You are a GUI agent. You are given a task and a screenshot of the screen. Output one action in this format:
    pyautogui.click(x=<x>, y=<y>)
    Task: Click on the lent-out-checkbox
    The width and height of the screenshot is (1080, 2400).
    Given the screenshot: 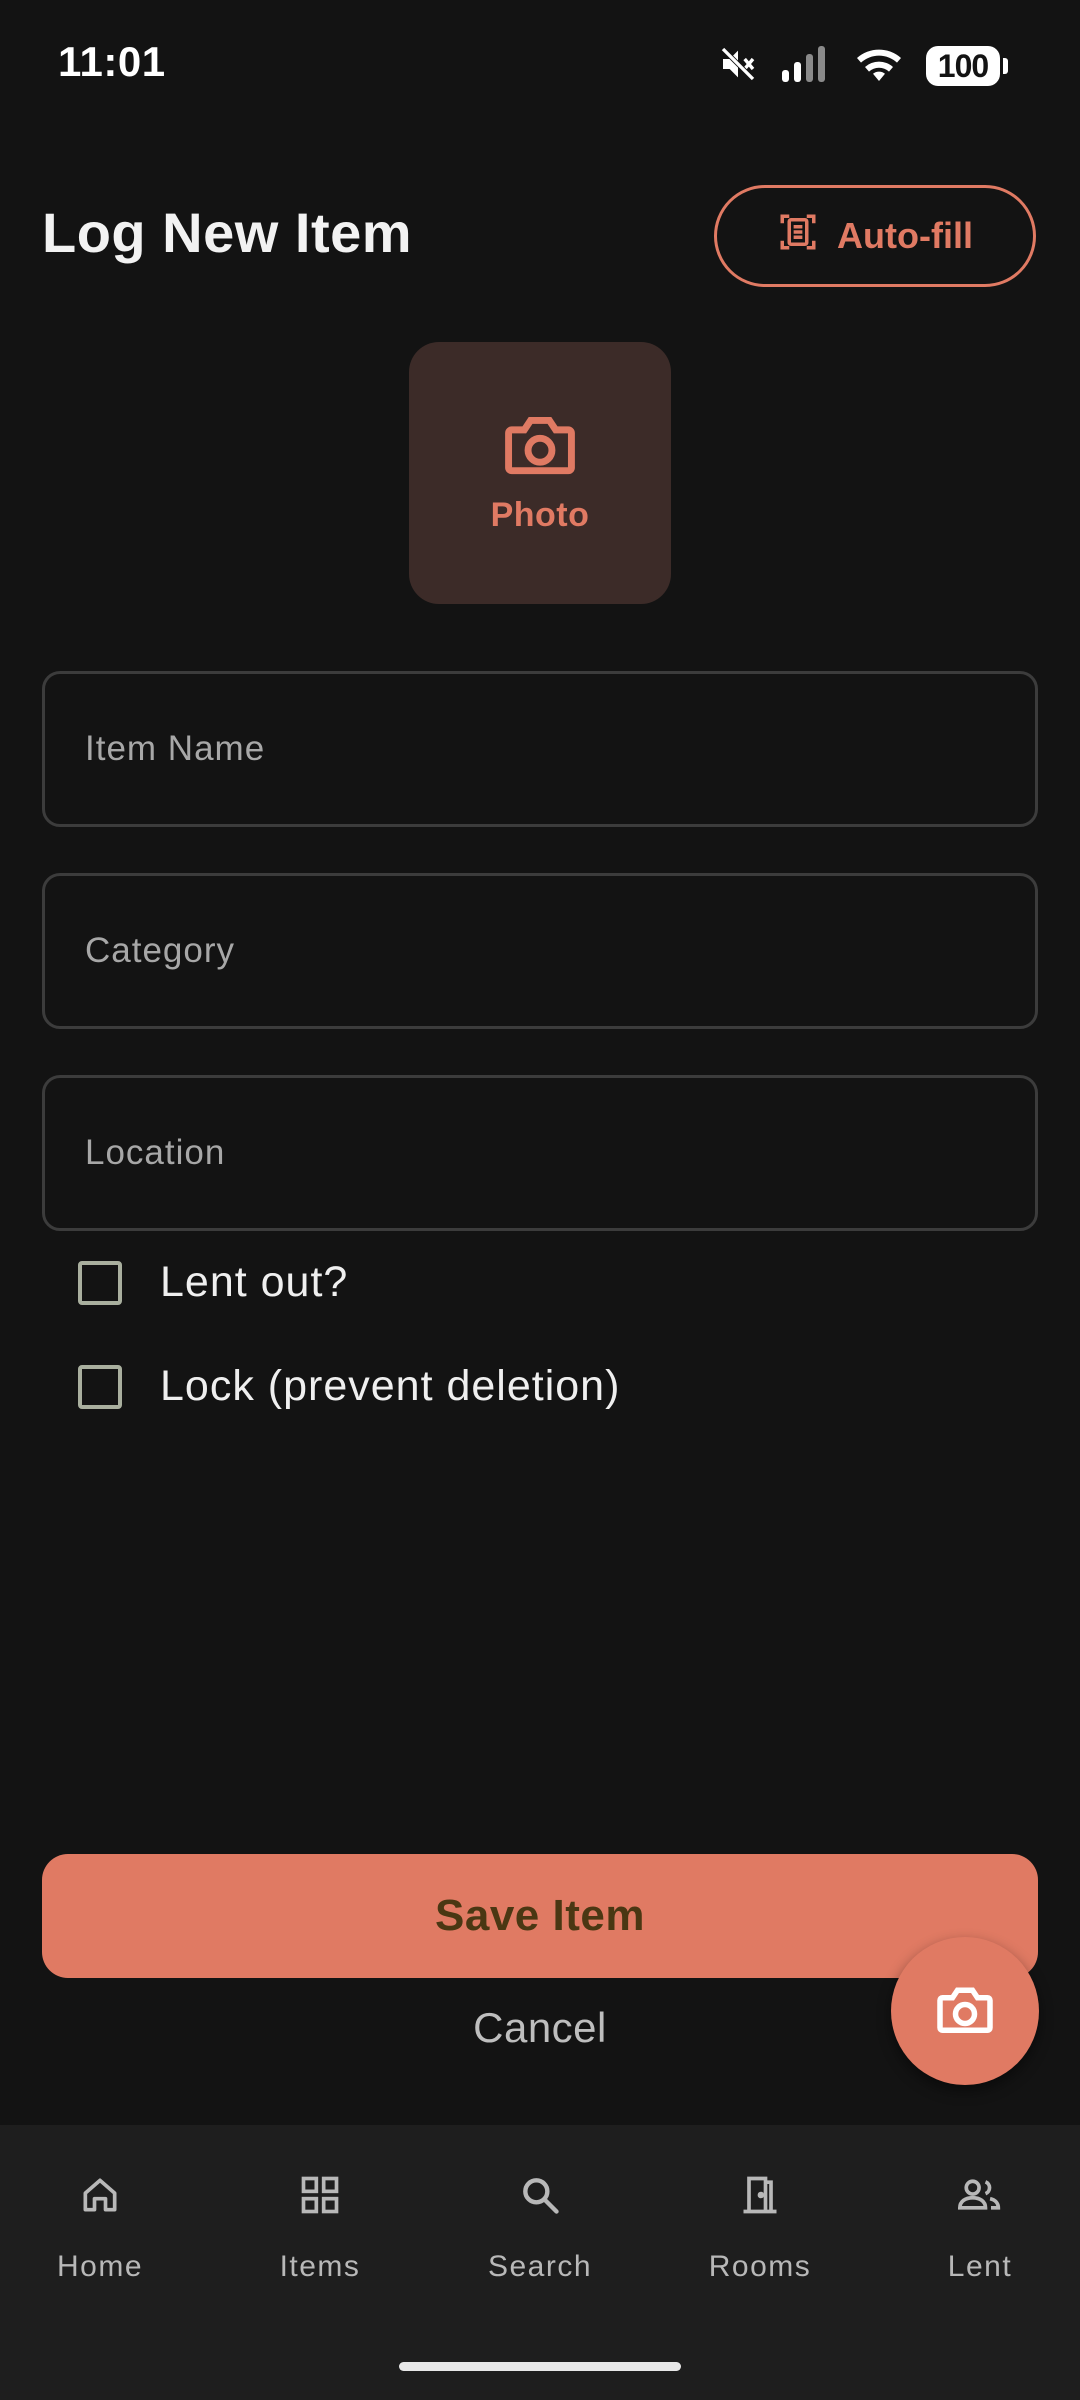 What is the action you would take?
    pyautogui.click(x=100, y=1282)
    